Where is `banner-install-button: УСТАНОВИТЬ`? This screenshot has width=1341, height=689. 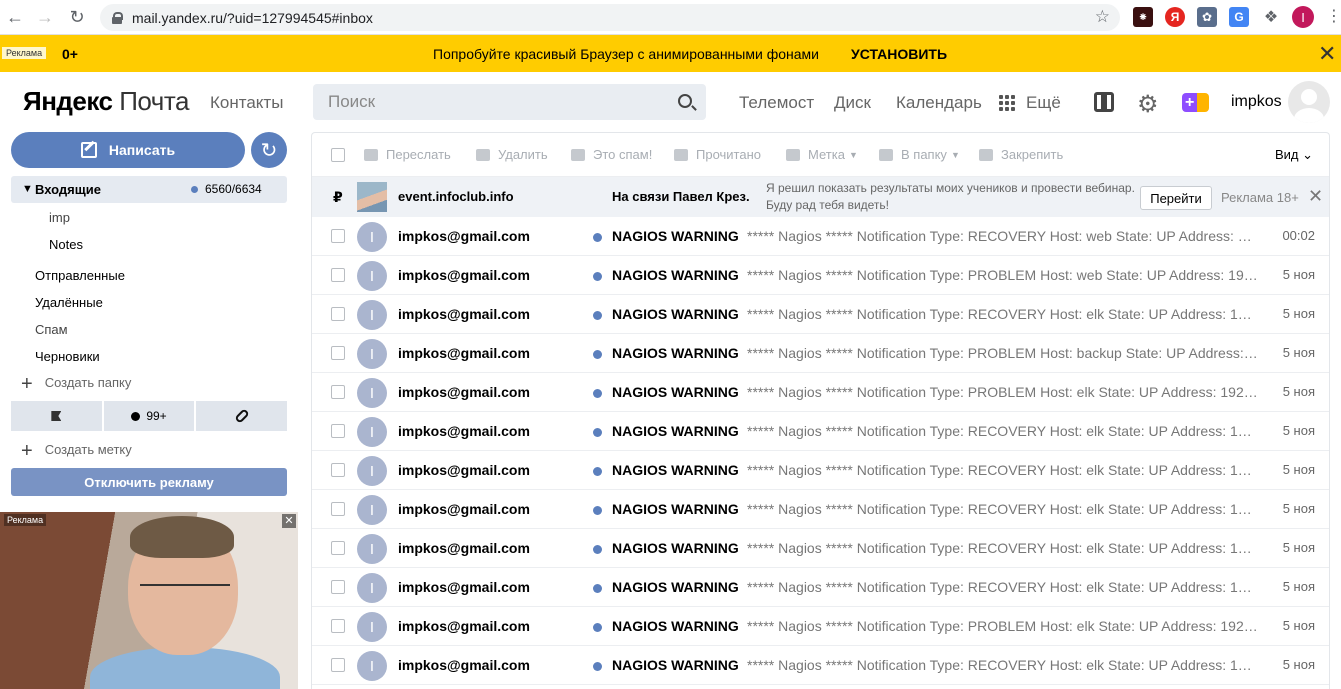 banner-install-button: УСТАНОВИТЬ is located at coordinates (899, 54).